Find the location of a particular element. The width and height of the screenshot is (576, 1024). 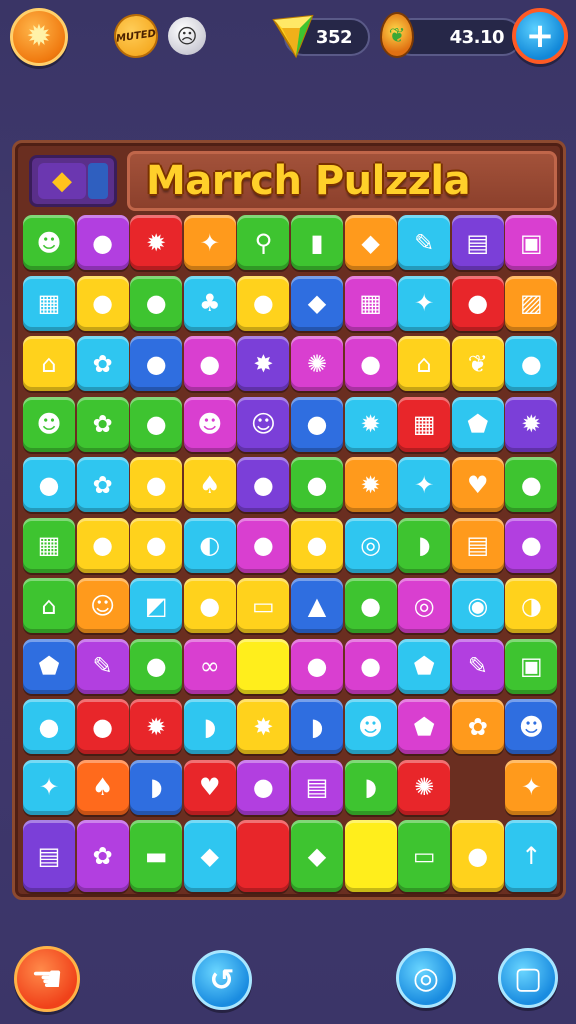

game-tile: ▬ is located at coordinates (156, 856).